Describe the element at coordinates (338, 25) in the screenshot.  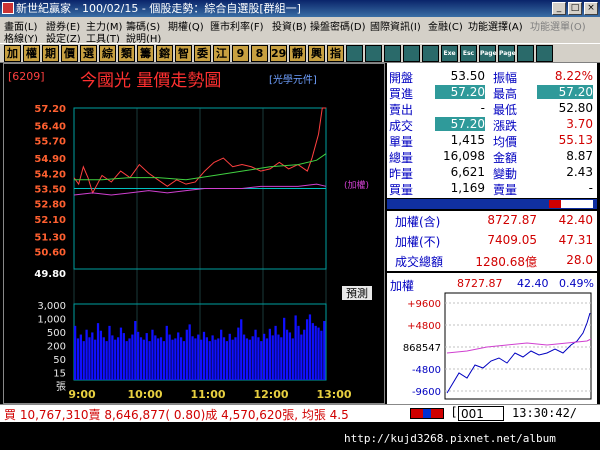
I see `menu-item: 操盤密碼(D)` at that location.